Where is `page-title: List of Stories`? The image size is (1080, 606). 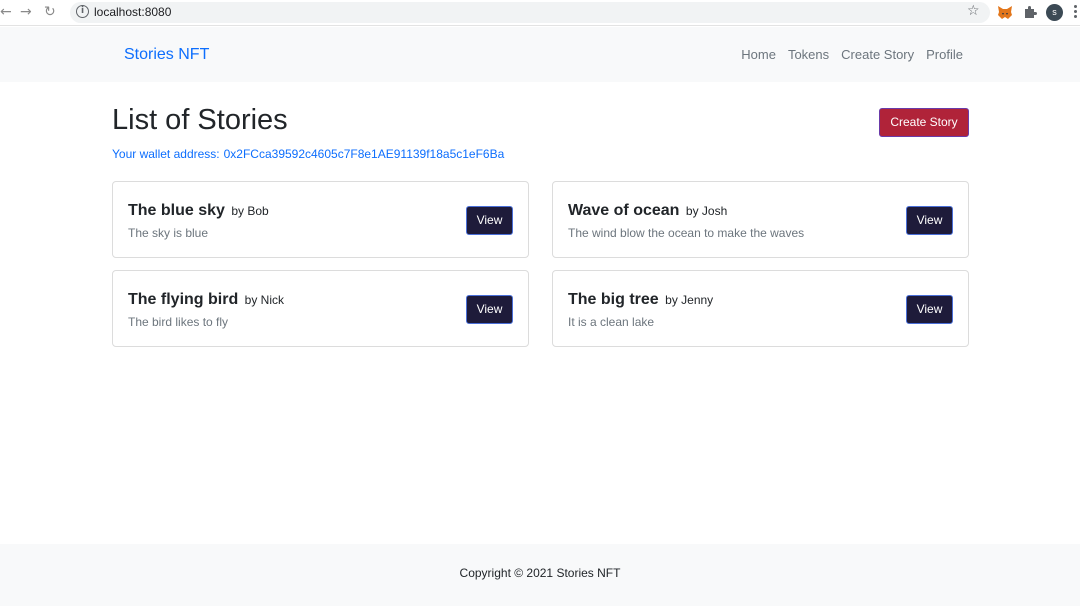
page-title: List of Stories is located at coordinates (200, 120).